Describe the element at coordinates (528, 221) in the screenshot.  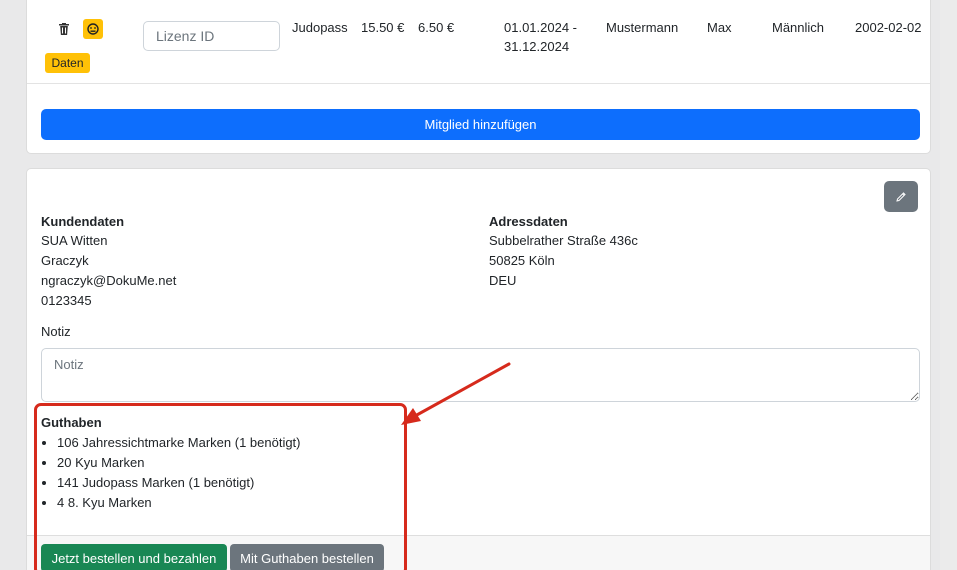
I see `adressdaten-title: Adressdaten` at that location.